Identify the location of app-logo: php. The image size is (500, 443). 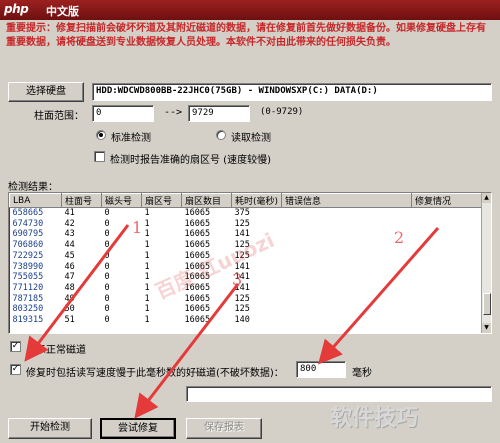
(16, 9).